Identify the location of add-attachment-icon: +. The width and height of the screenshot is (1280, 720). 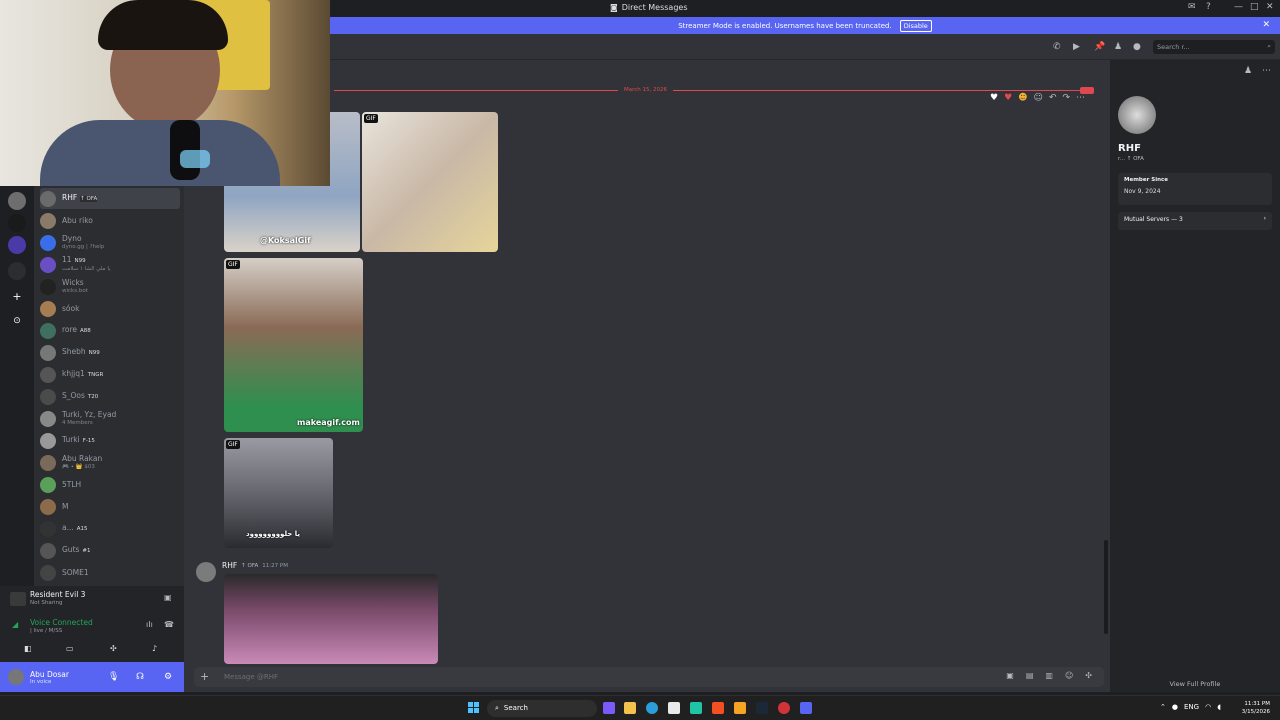
(204, 676).